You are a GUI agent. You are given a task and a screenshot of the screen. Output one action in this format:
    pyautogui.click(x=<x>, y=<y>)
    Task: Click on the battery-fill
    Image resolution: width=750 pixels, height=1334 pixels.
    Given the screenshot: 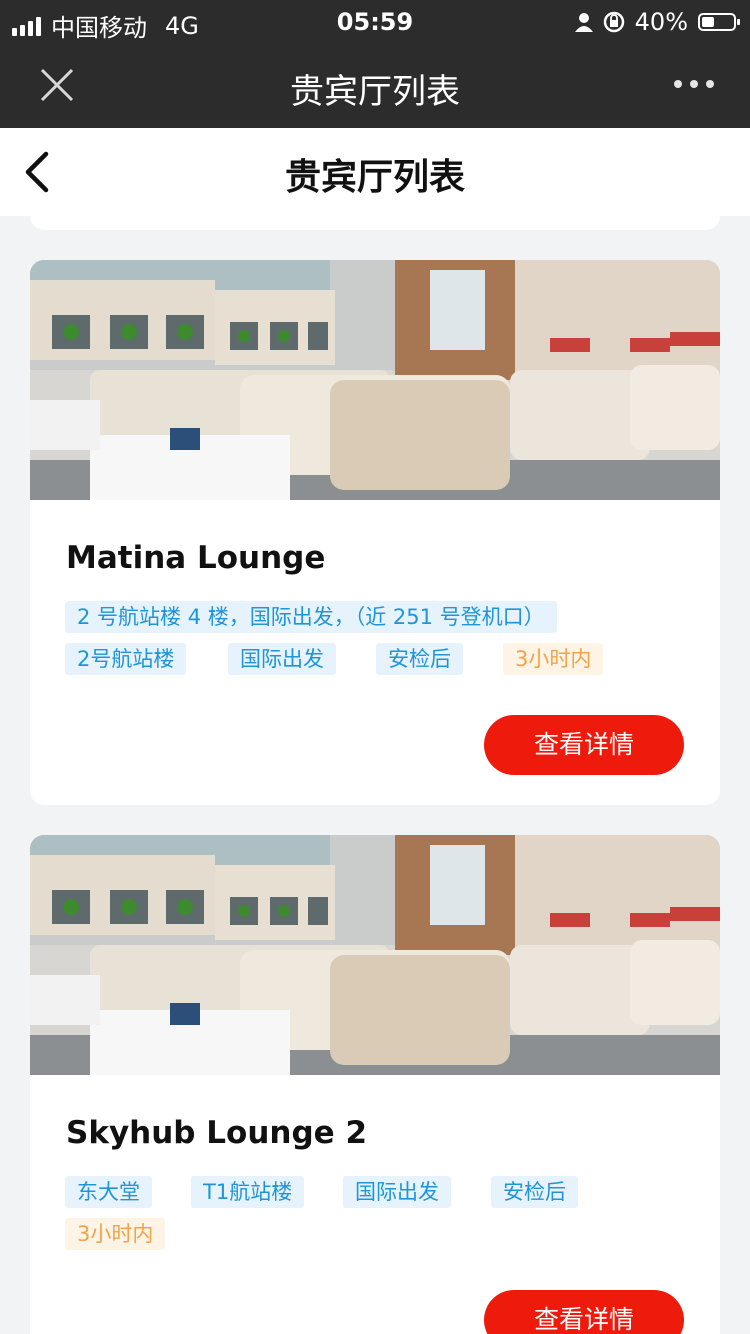 What is the action you would take?
    pyautogui.click(x=708, y=22)
    